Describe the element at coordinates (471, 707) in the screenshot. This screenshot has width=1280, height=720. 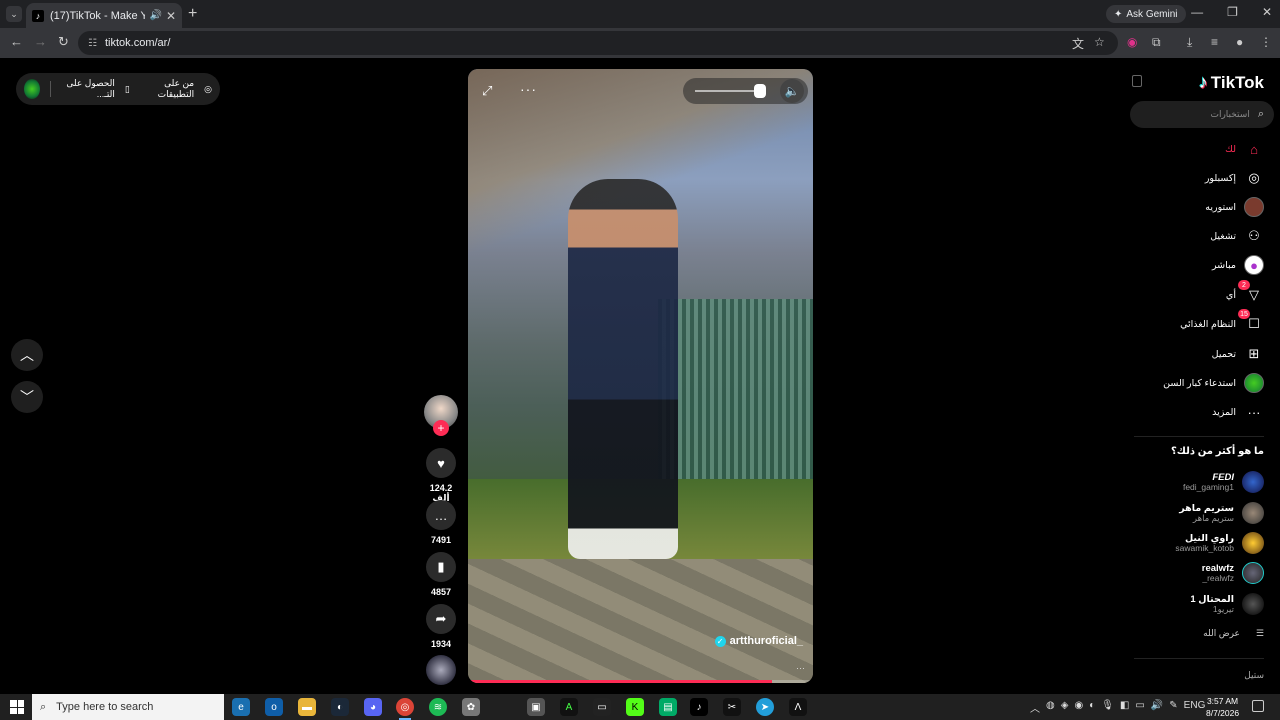
I see `app-icon: ✿` at that location.